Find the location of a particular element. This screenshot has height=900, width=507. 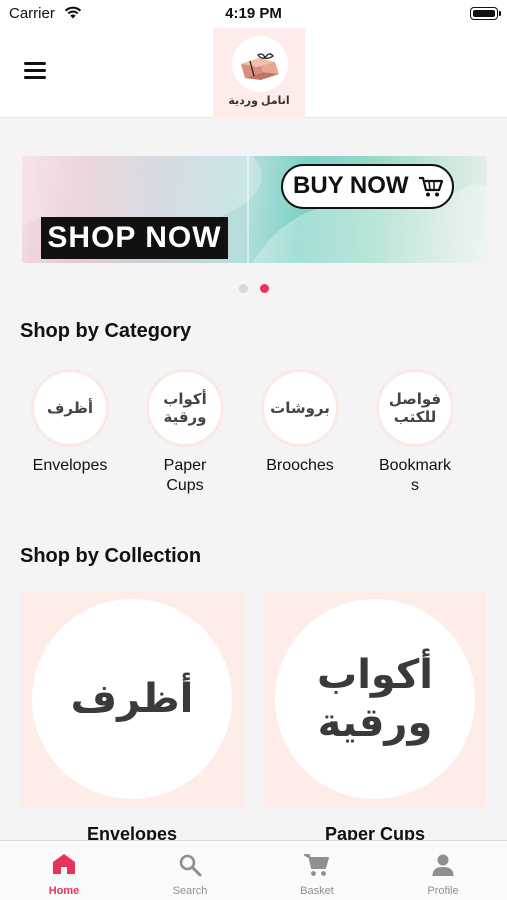

buy-now-label: BUY NOW is located at coordinates (351, 185).